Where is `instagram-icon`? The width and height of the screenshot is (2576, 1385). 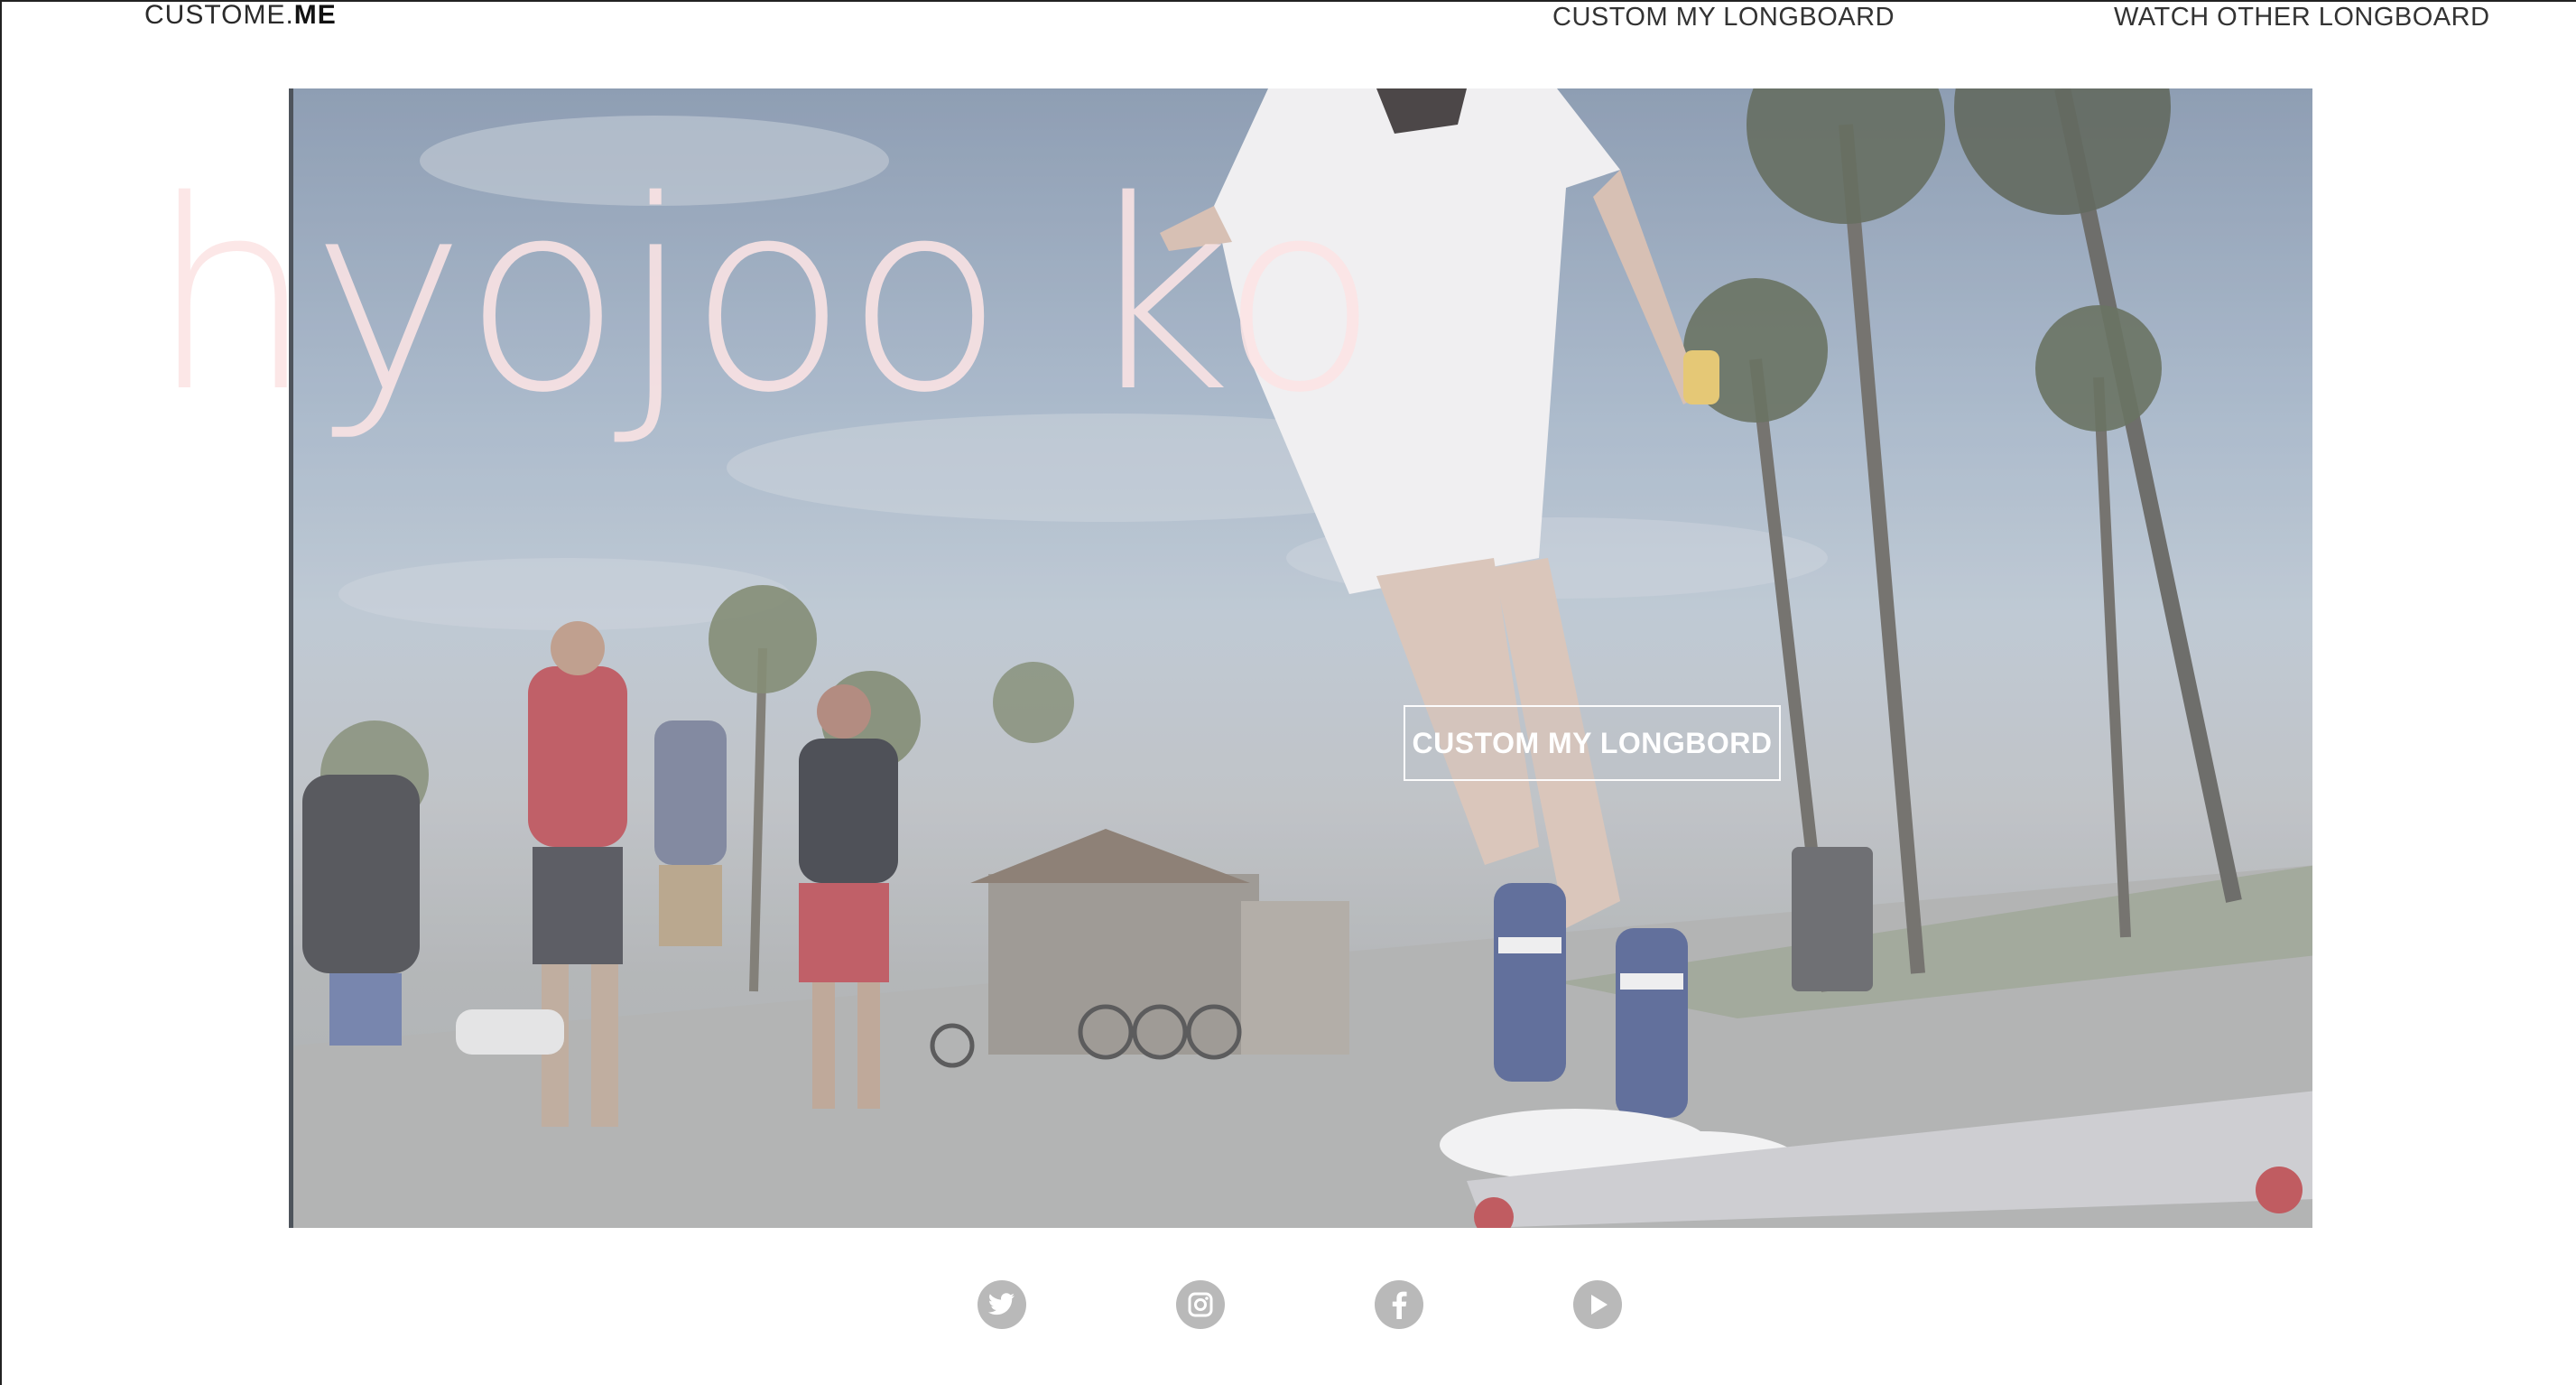
instagram-icon is located at coordinates (1200, 1304).